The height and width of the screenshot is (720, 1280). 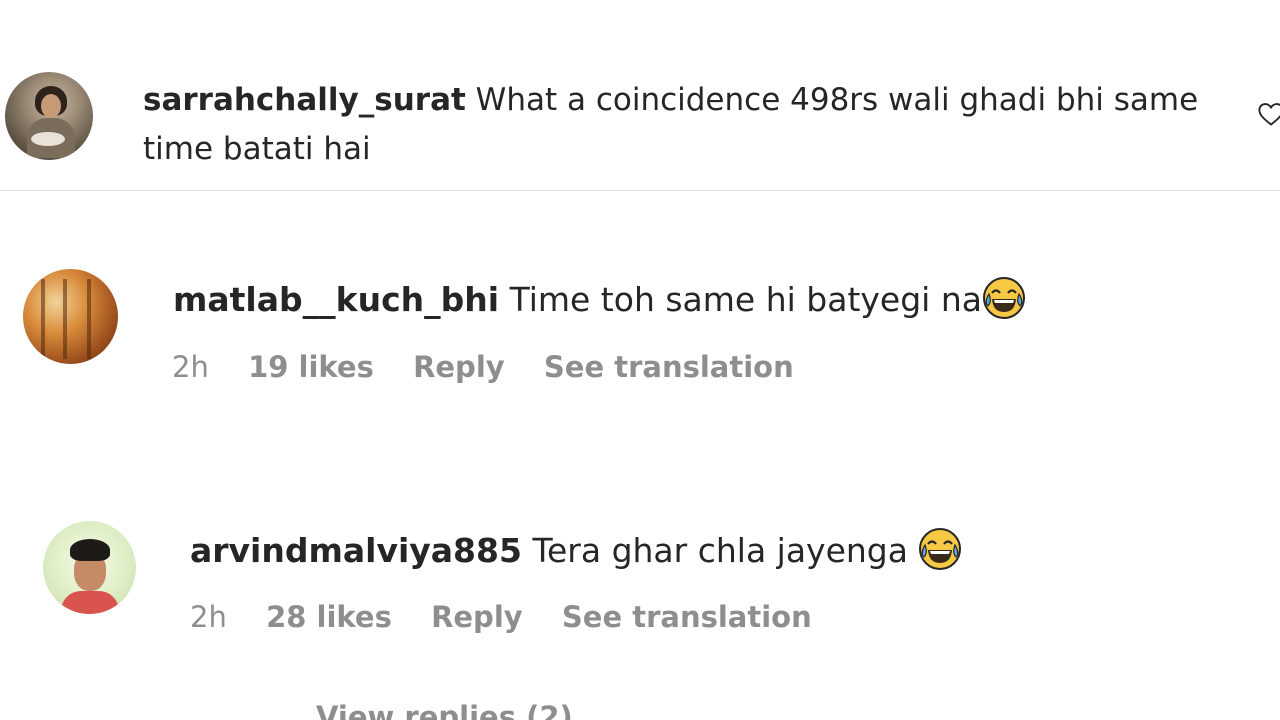 I want to click on comment-username: arvindmalviya885, so click(x=356, y=550).